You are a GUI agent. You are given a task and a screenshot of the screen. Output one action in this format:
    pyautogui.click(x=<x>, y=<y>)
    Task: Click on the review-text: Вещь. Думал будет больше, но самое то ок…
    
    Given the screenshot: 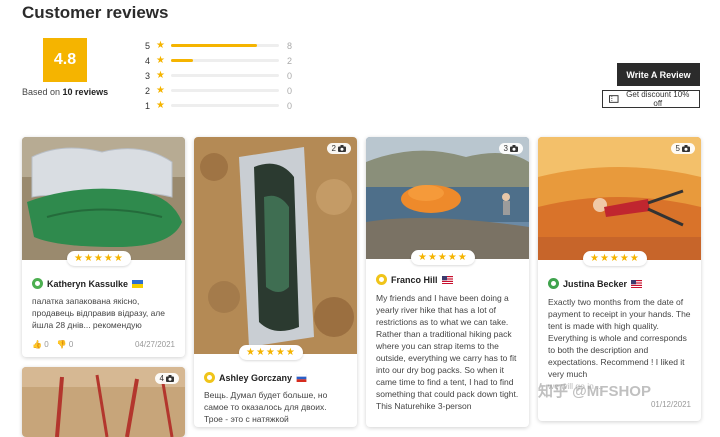 What is the action you would take?
    pyautogui.click(x=266, y=407)
    